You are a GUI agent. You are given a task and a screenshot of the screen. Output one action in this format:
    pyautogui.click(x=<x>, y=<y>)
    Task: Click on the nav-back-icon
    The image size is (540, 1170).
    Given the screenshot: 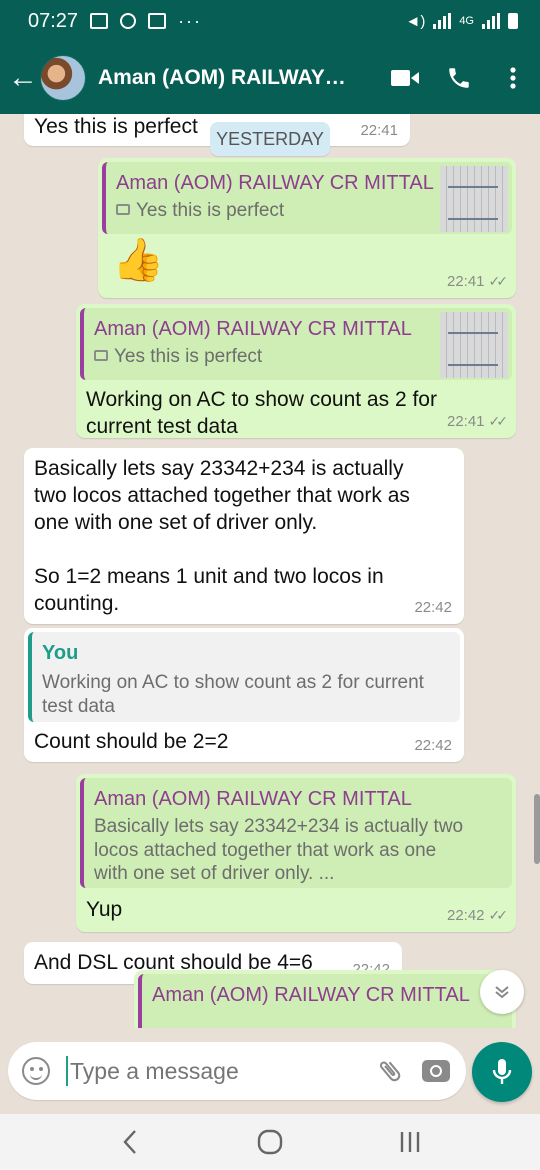 What is the action you would take?
    pyautogui.click(x=129, y=1142)
    